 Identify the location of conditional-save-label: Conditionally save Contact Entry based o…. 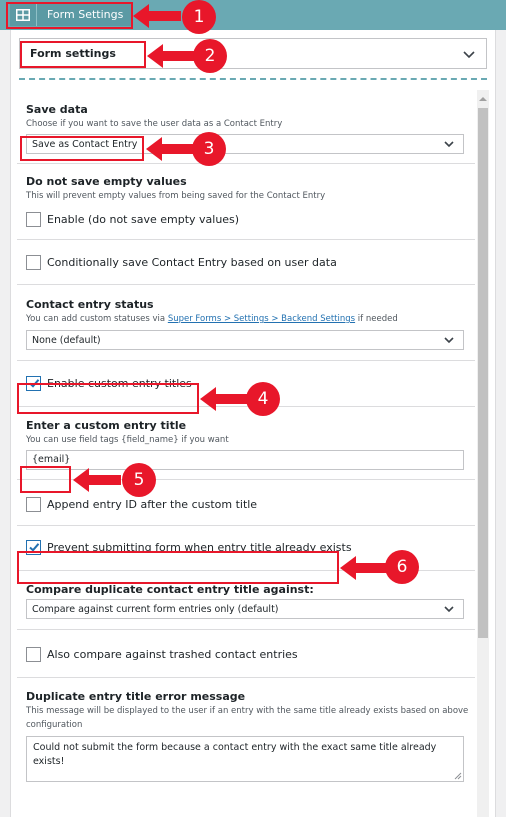
(192, 262).